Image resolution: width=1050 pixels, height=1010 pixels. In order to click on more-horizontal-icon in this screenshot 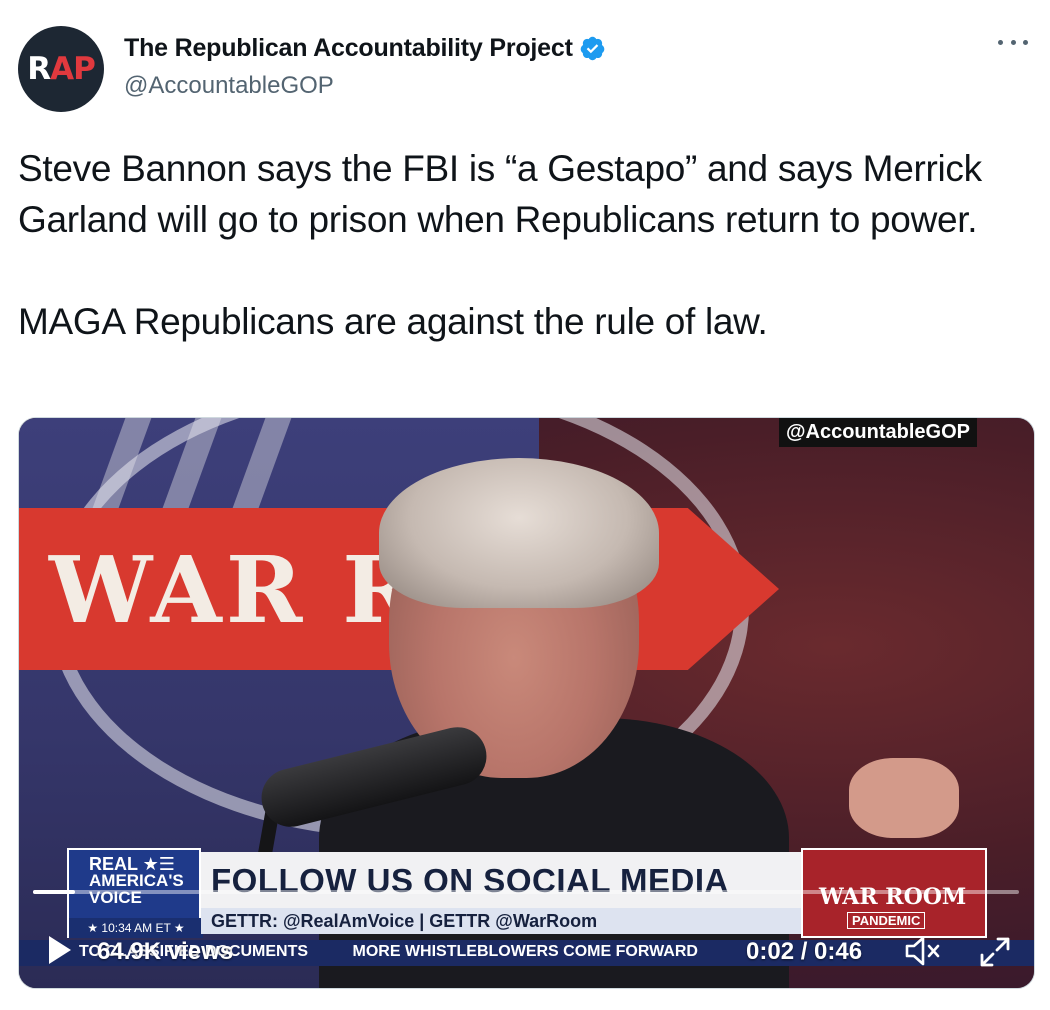, I will do `click(1013, 42)`.